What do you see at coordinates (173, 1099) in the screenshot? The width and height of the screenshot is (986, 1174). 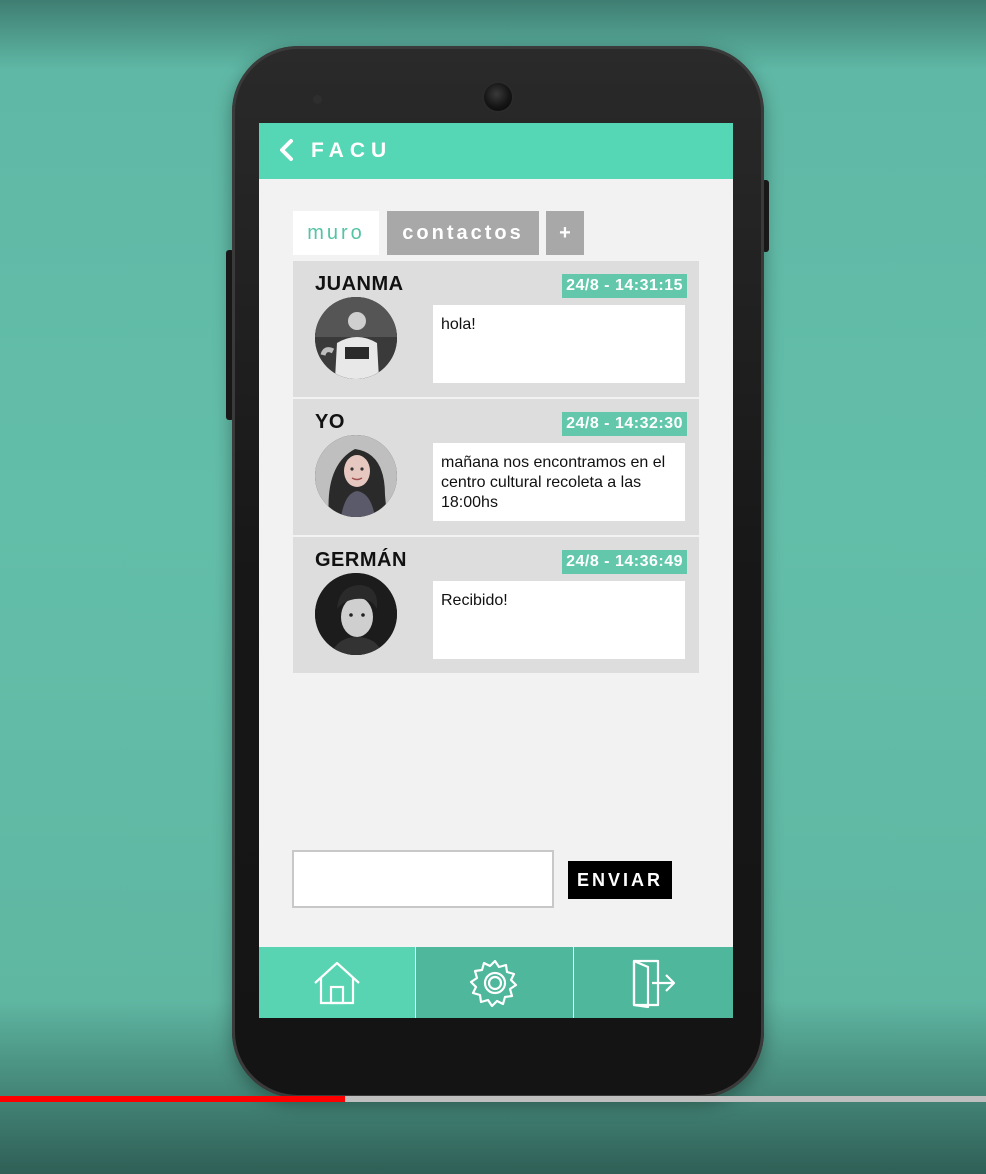 I see `video-progress-fill` at bounding box center [173, 1099].